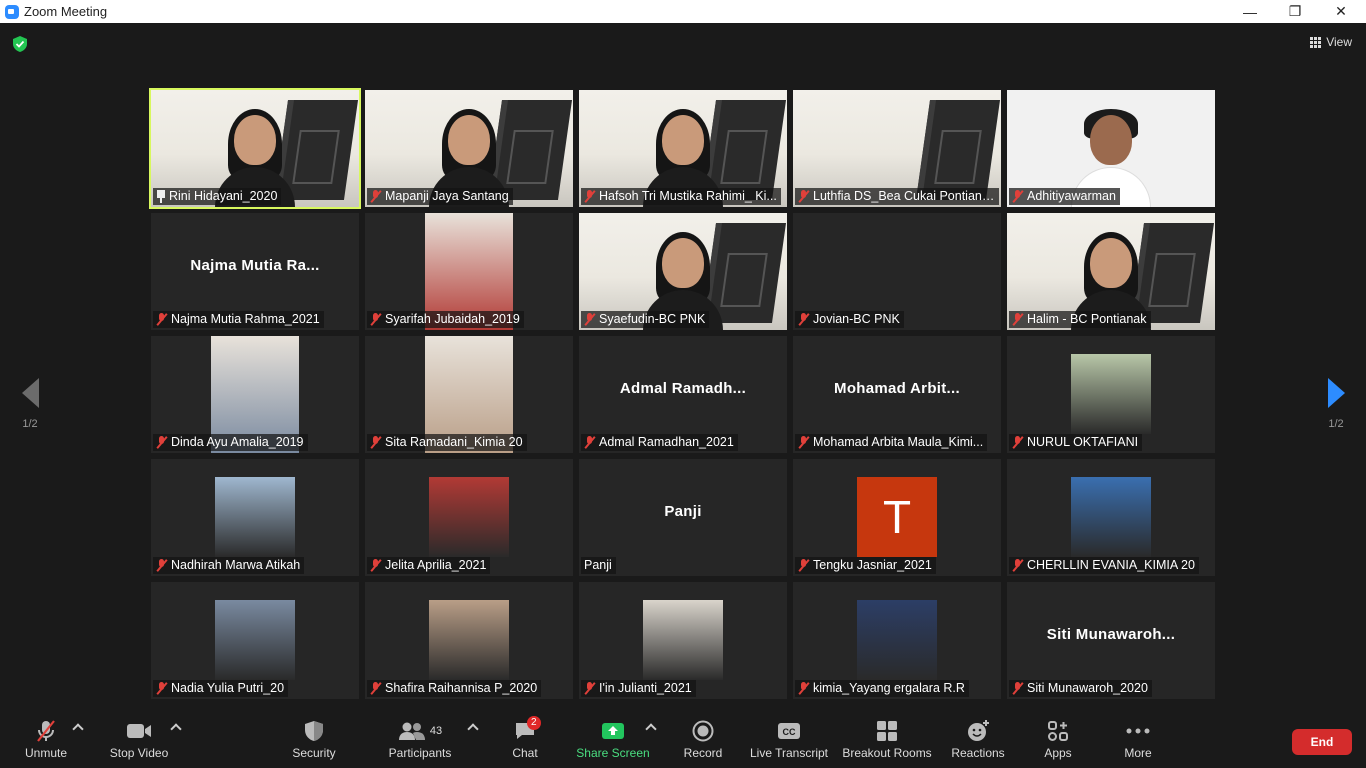 This screenshot has height=768, width=1366. What do you see at coordinates (30, 393) in the screenshot?
I see `chevron-left-icon` at bounding box center [30, 393].